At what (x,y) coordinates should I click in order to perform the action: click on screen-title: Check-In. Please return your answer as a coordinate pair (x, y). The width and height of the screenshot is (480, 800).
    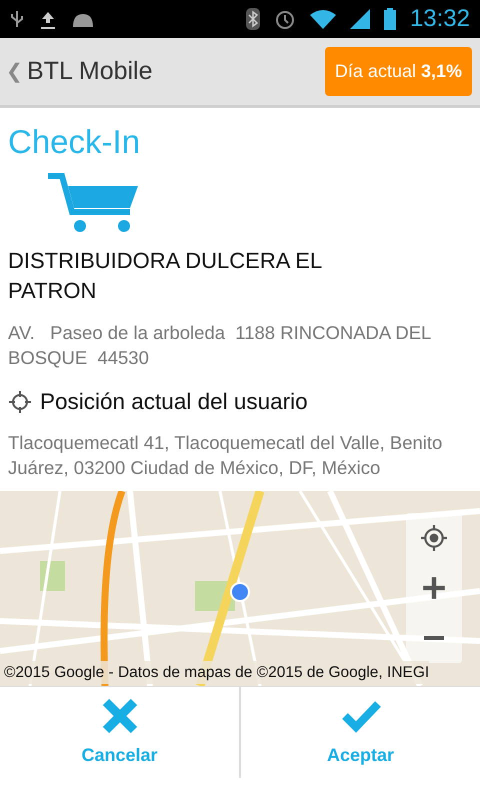
    Looking at the image, I should click on (75, 142).